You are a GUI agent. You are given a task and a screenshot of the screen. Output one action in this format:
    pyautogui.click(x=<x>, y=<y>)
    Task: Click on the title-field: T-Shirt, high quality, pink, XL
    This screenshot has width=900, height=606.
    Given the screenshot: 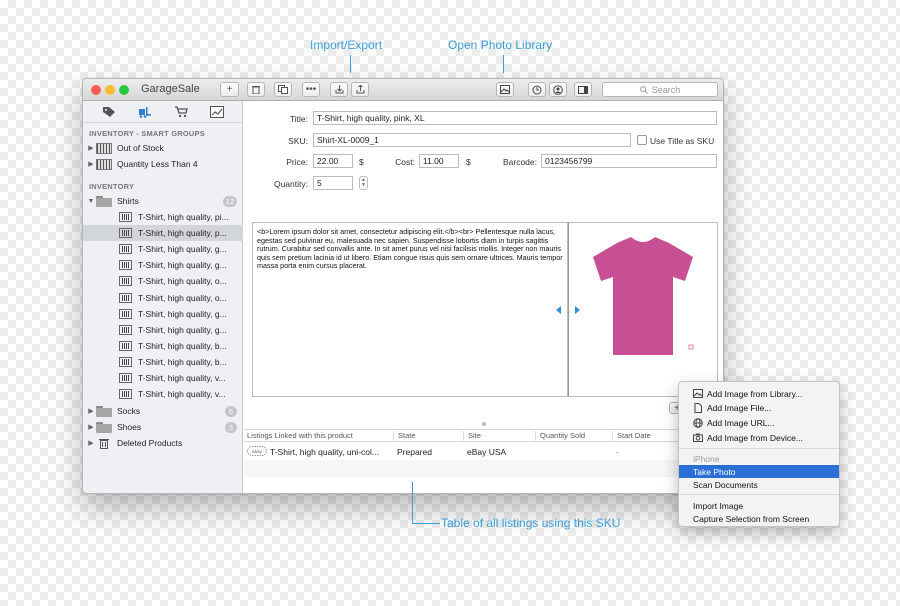 What is the action you would take?
    pyautogui.click(x=515, y=118)
    